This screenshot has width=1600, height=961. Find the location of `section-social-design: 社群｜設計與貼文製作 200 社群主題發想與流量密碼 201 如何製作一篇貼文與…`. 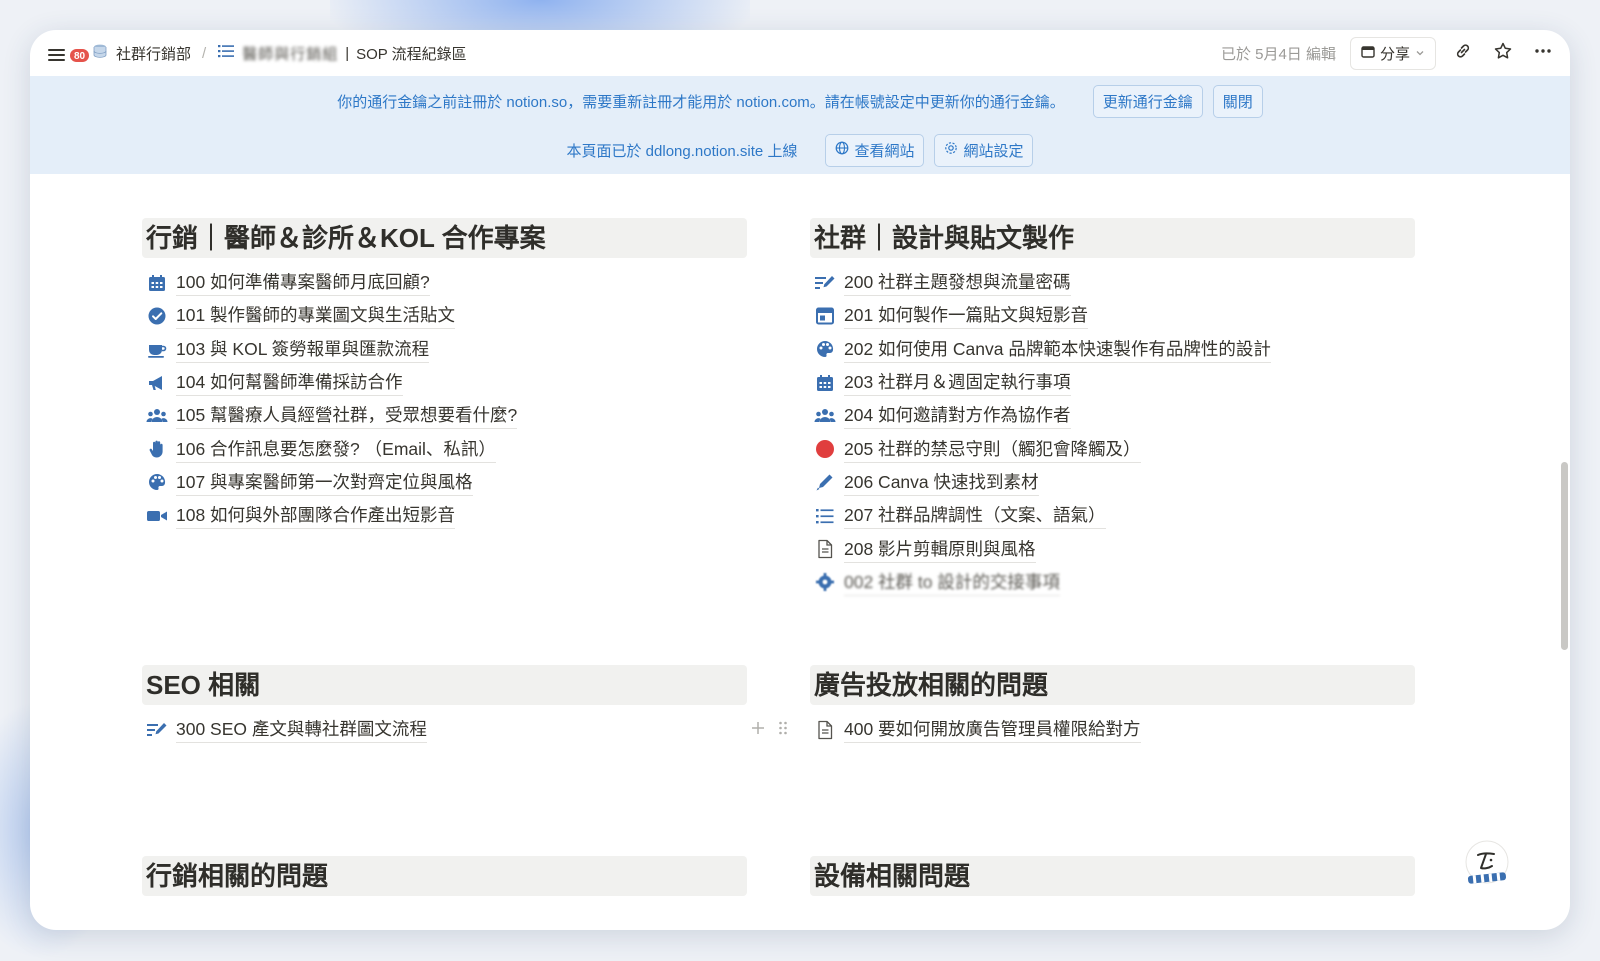

section-social-design: 社群｜設計與貼文製作 200 社群主題發想與流量密碼 201 如何製作一篇貼文與… is located at coordinates (1112, 408).